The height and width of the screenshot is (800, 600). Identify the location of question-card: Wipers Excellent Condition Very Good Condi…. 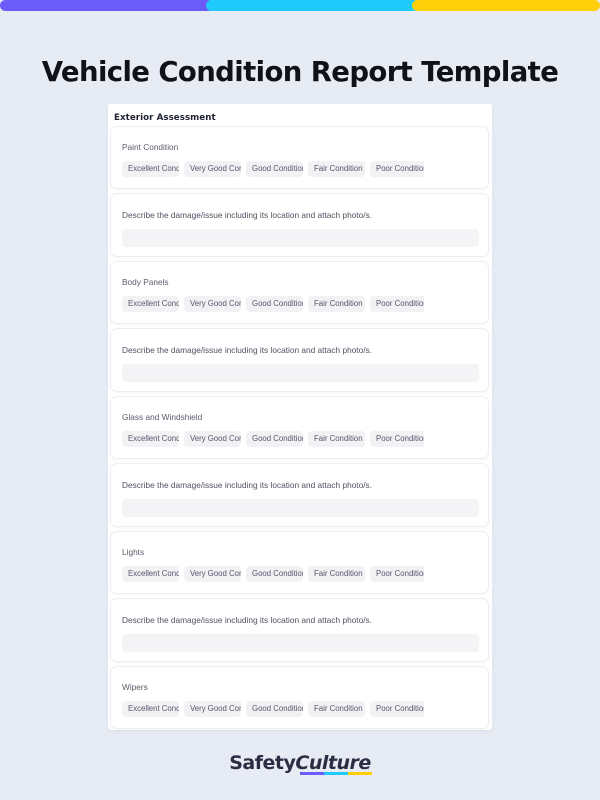
(299, 697).